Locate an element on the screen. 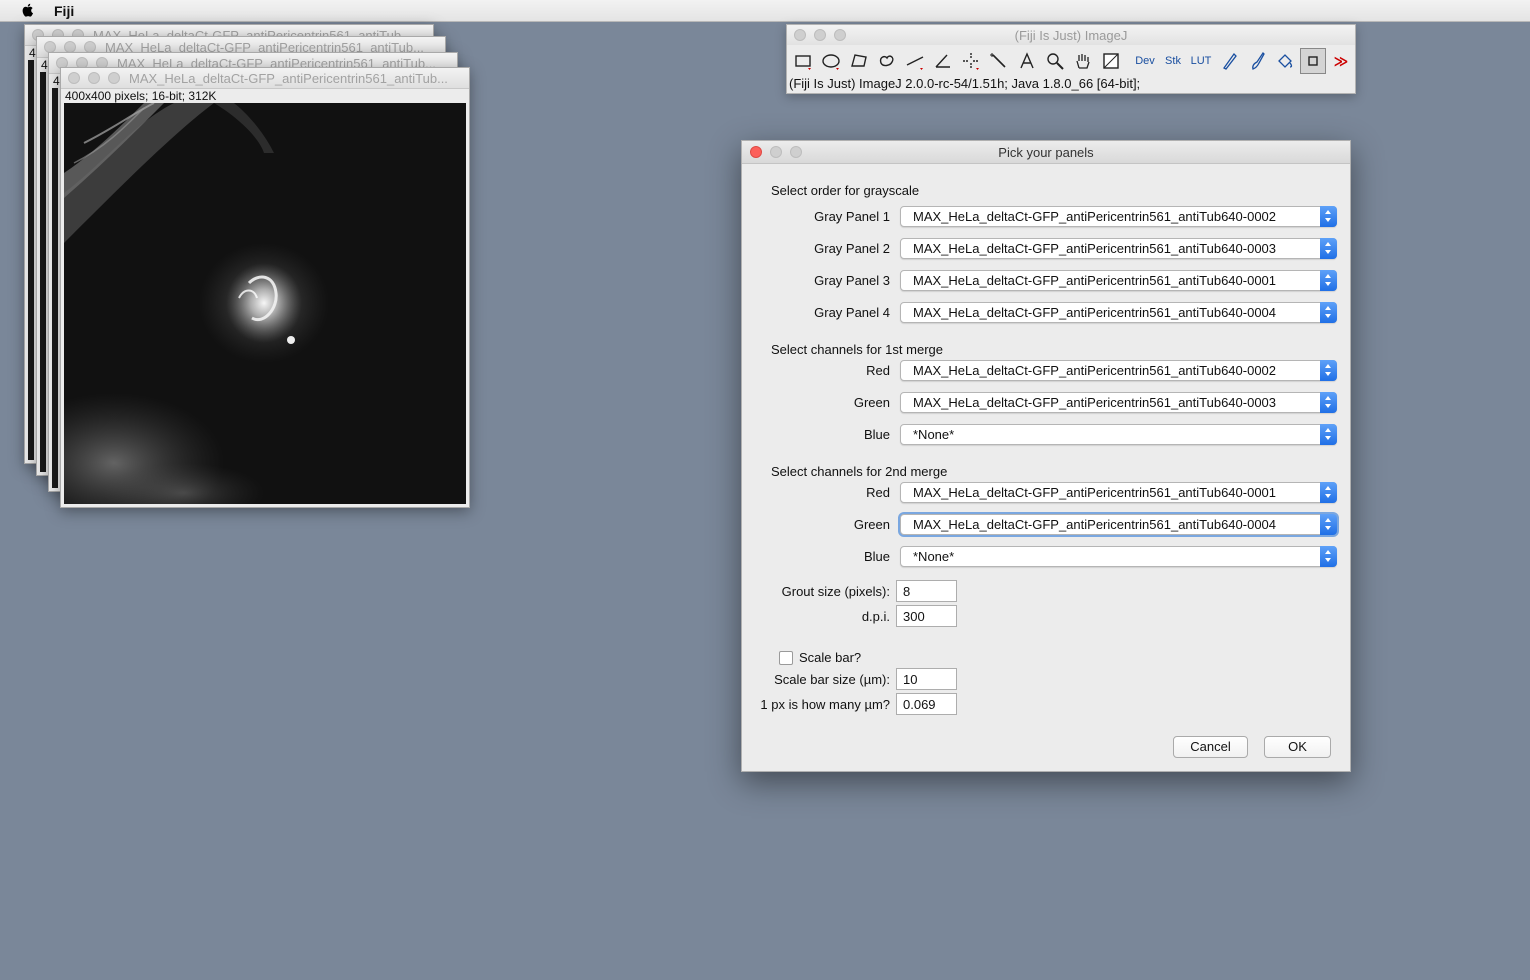 This screenshot has width=1530, height=980. merge1-header: Select channels for 1st merge is located at coordinates (857, 349).